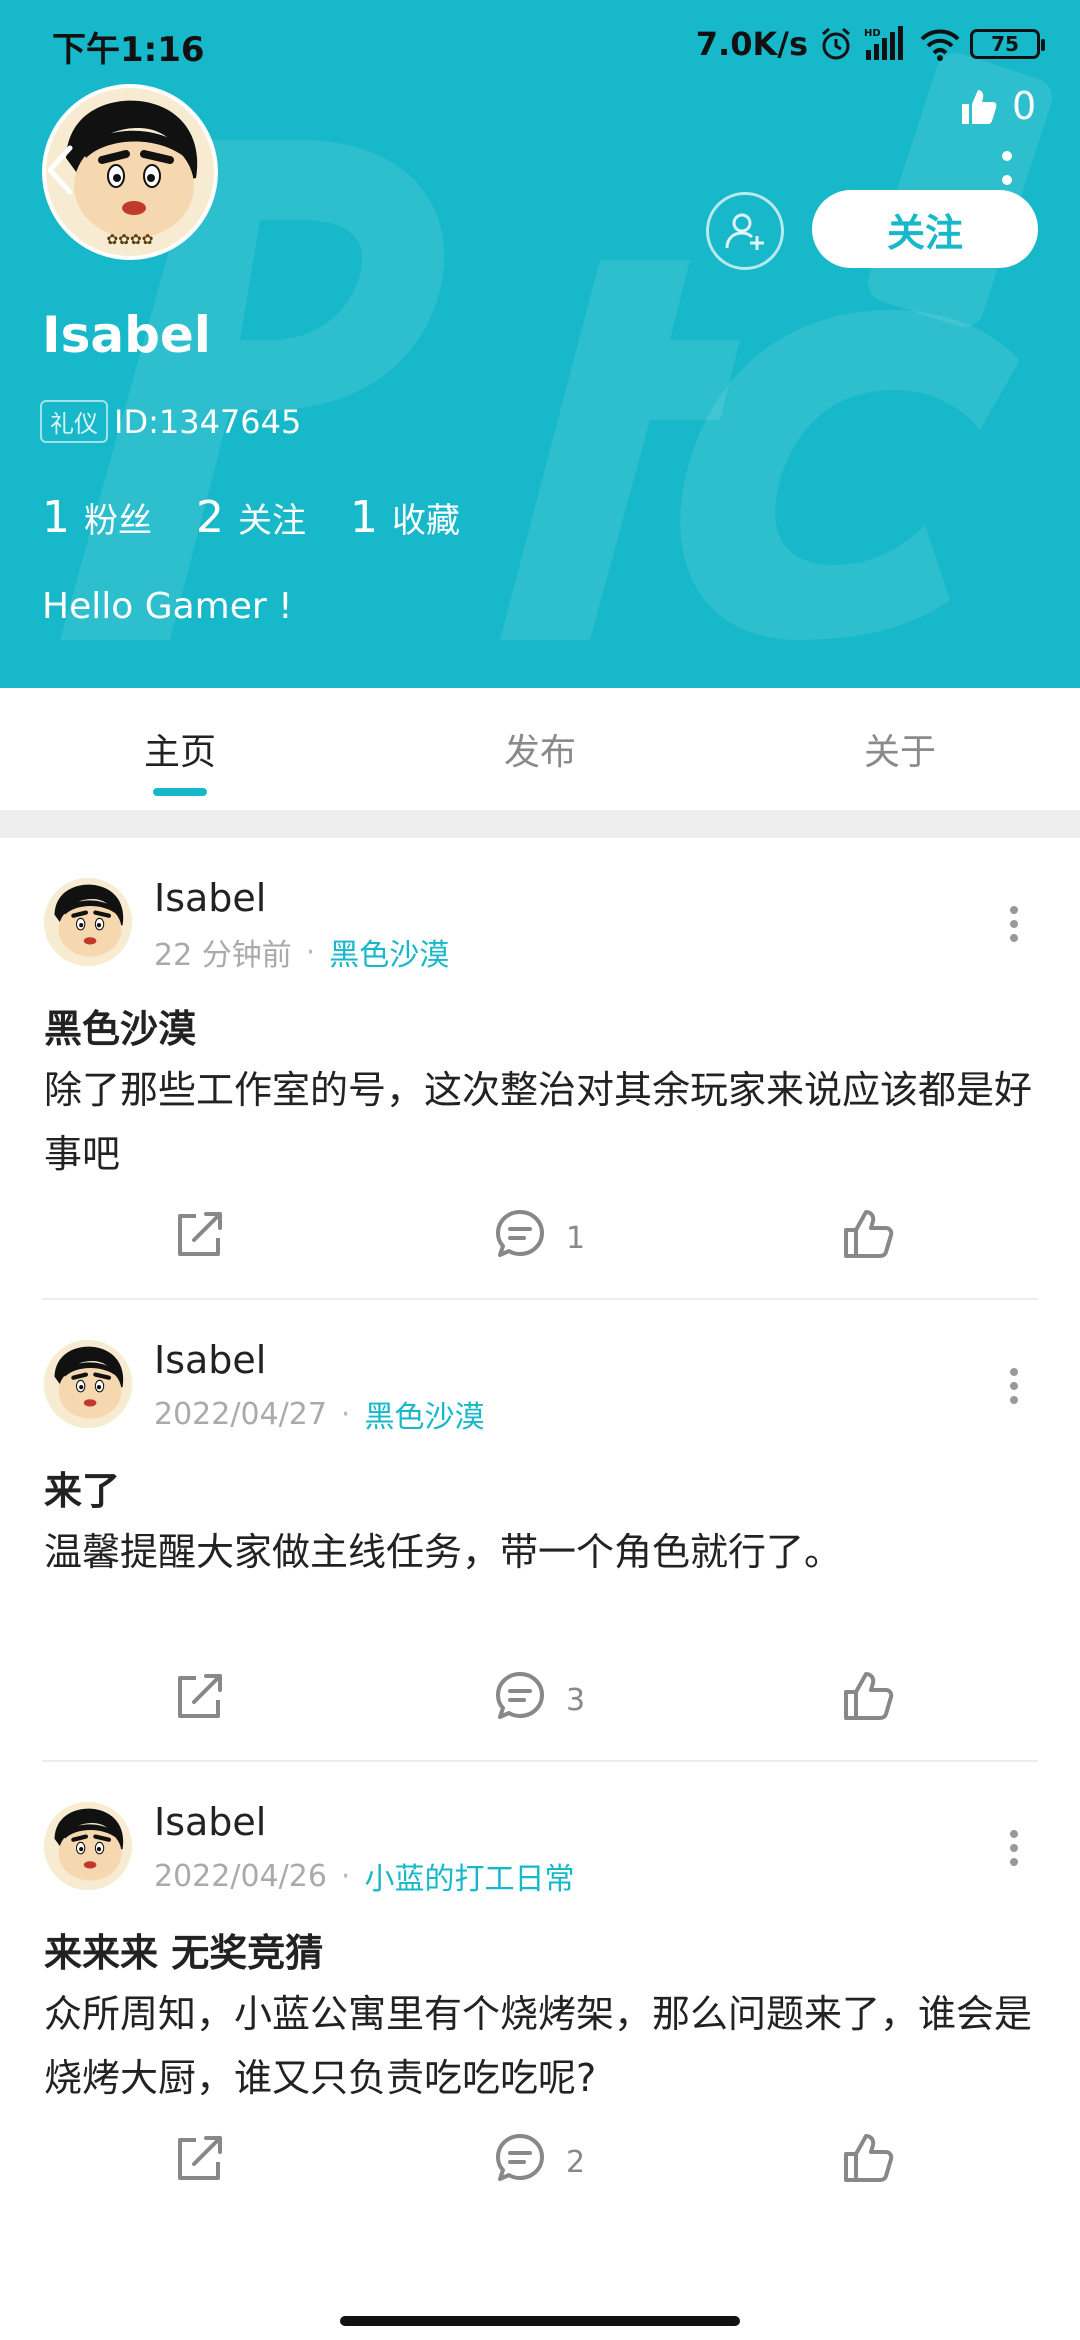 The height and width of the screenshot is (2340, 1080). I want to click on thumbs-up-icon, so click(979, 107).